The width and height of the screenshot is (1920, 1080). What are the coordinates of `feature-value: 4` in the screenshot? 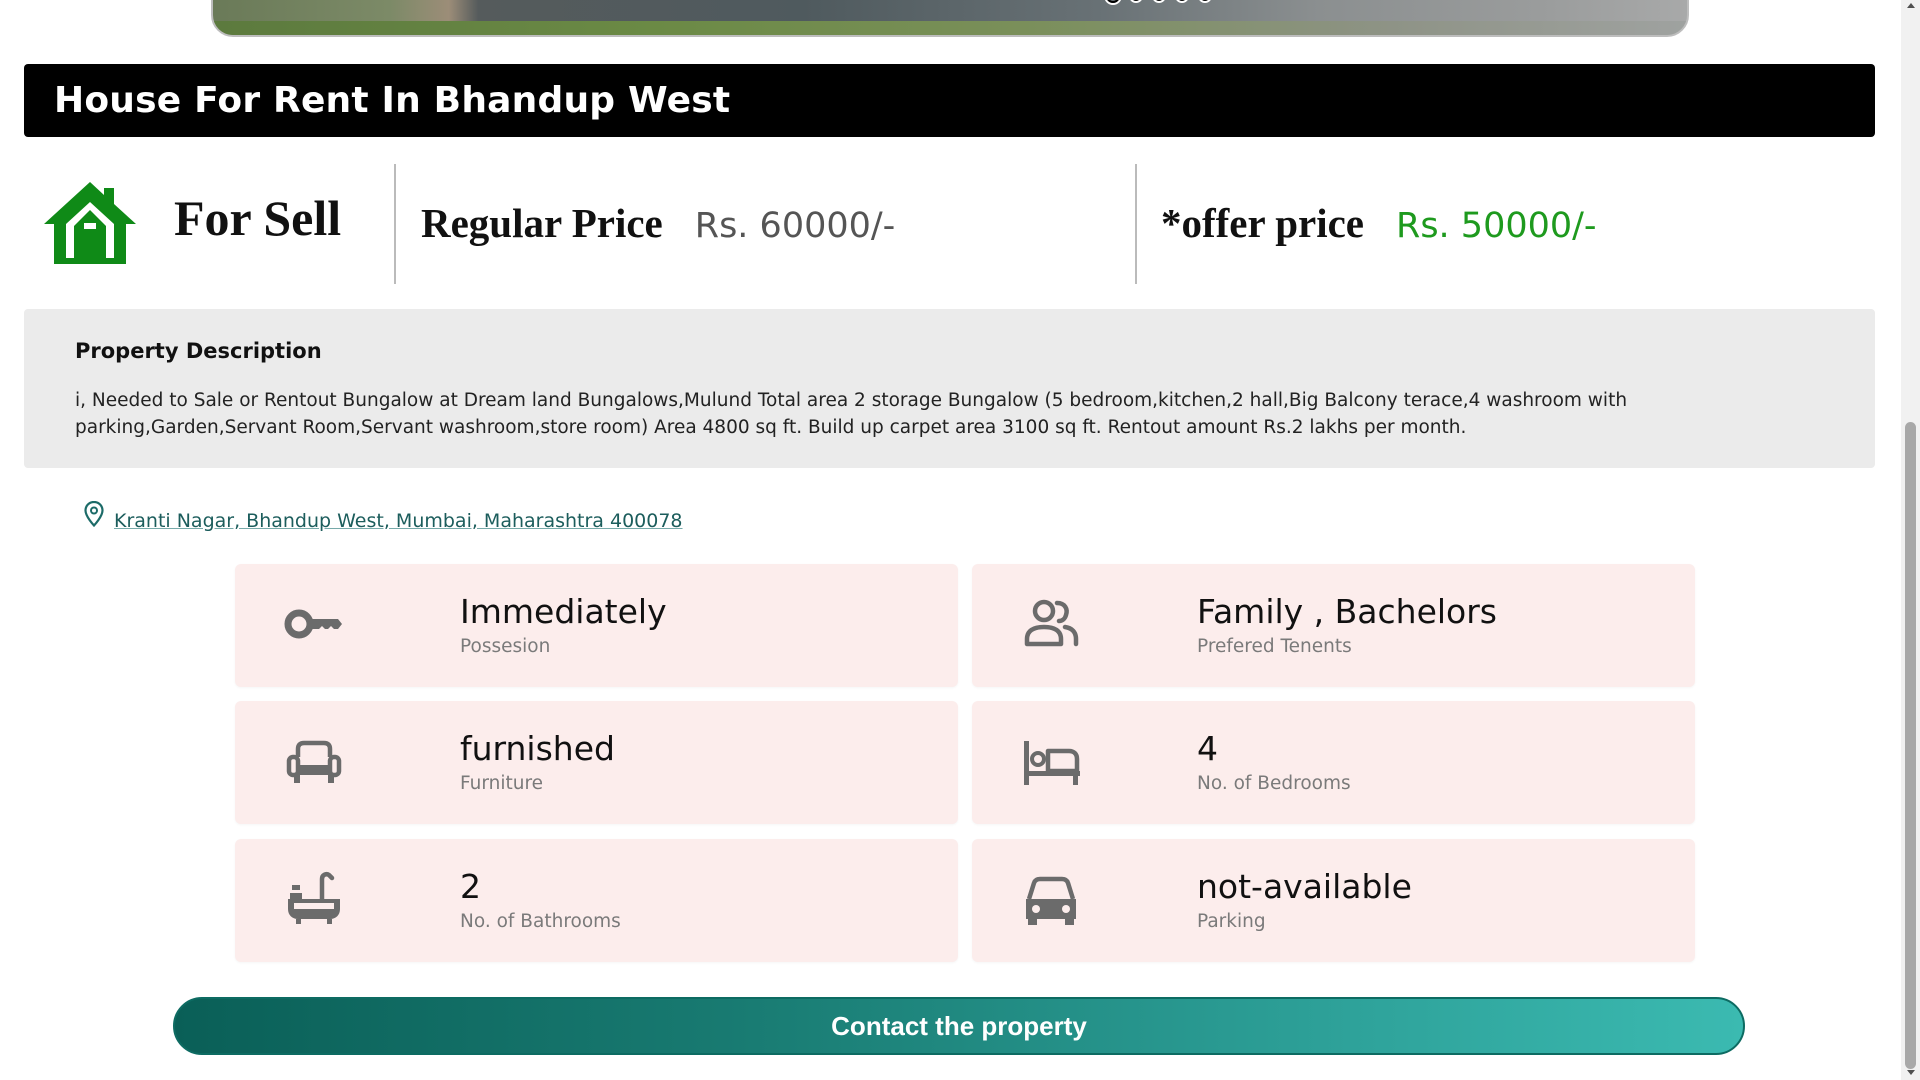 It's located at (1207, 748).